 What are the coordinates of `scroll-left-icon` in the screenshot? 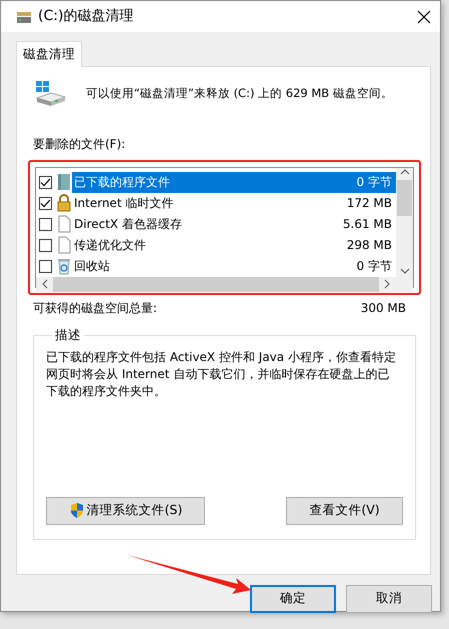 It's located at (45, 284).